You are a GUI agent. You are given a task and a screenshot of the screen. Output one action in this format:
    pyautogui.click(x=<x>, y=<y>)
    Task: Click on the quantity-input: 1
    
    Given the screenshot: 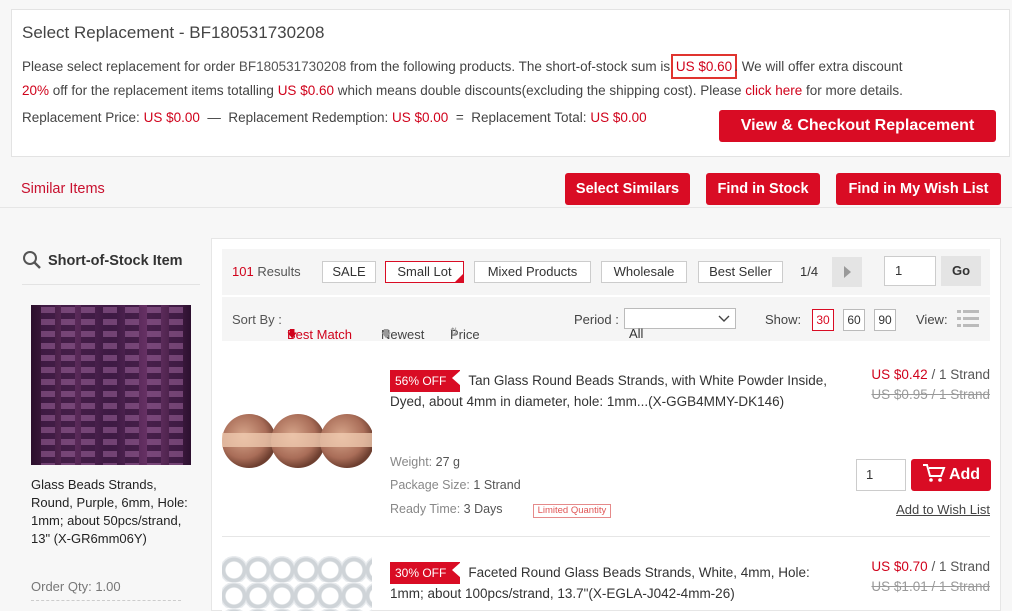 What is the action you would take?
    pyautogui.click(x=881, y=475)
    